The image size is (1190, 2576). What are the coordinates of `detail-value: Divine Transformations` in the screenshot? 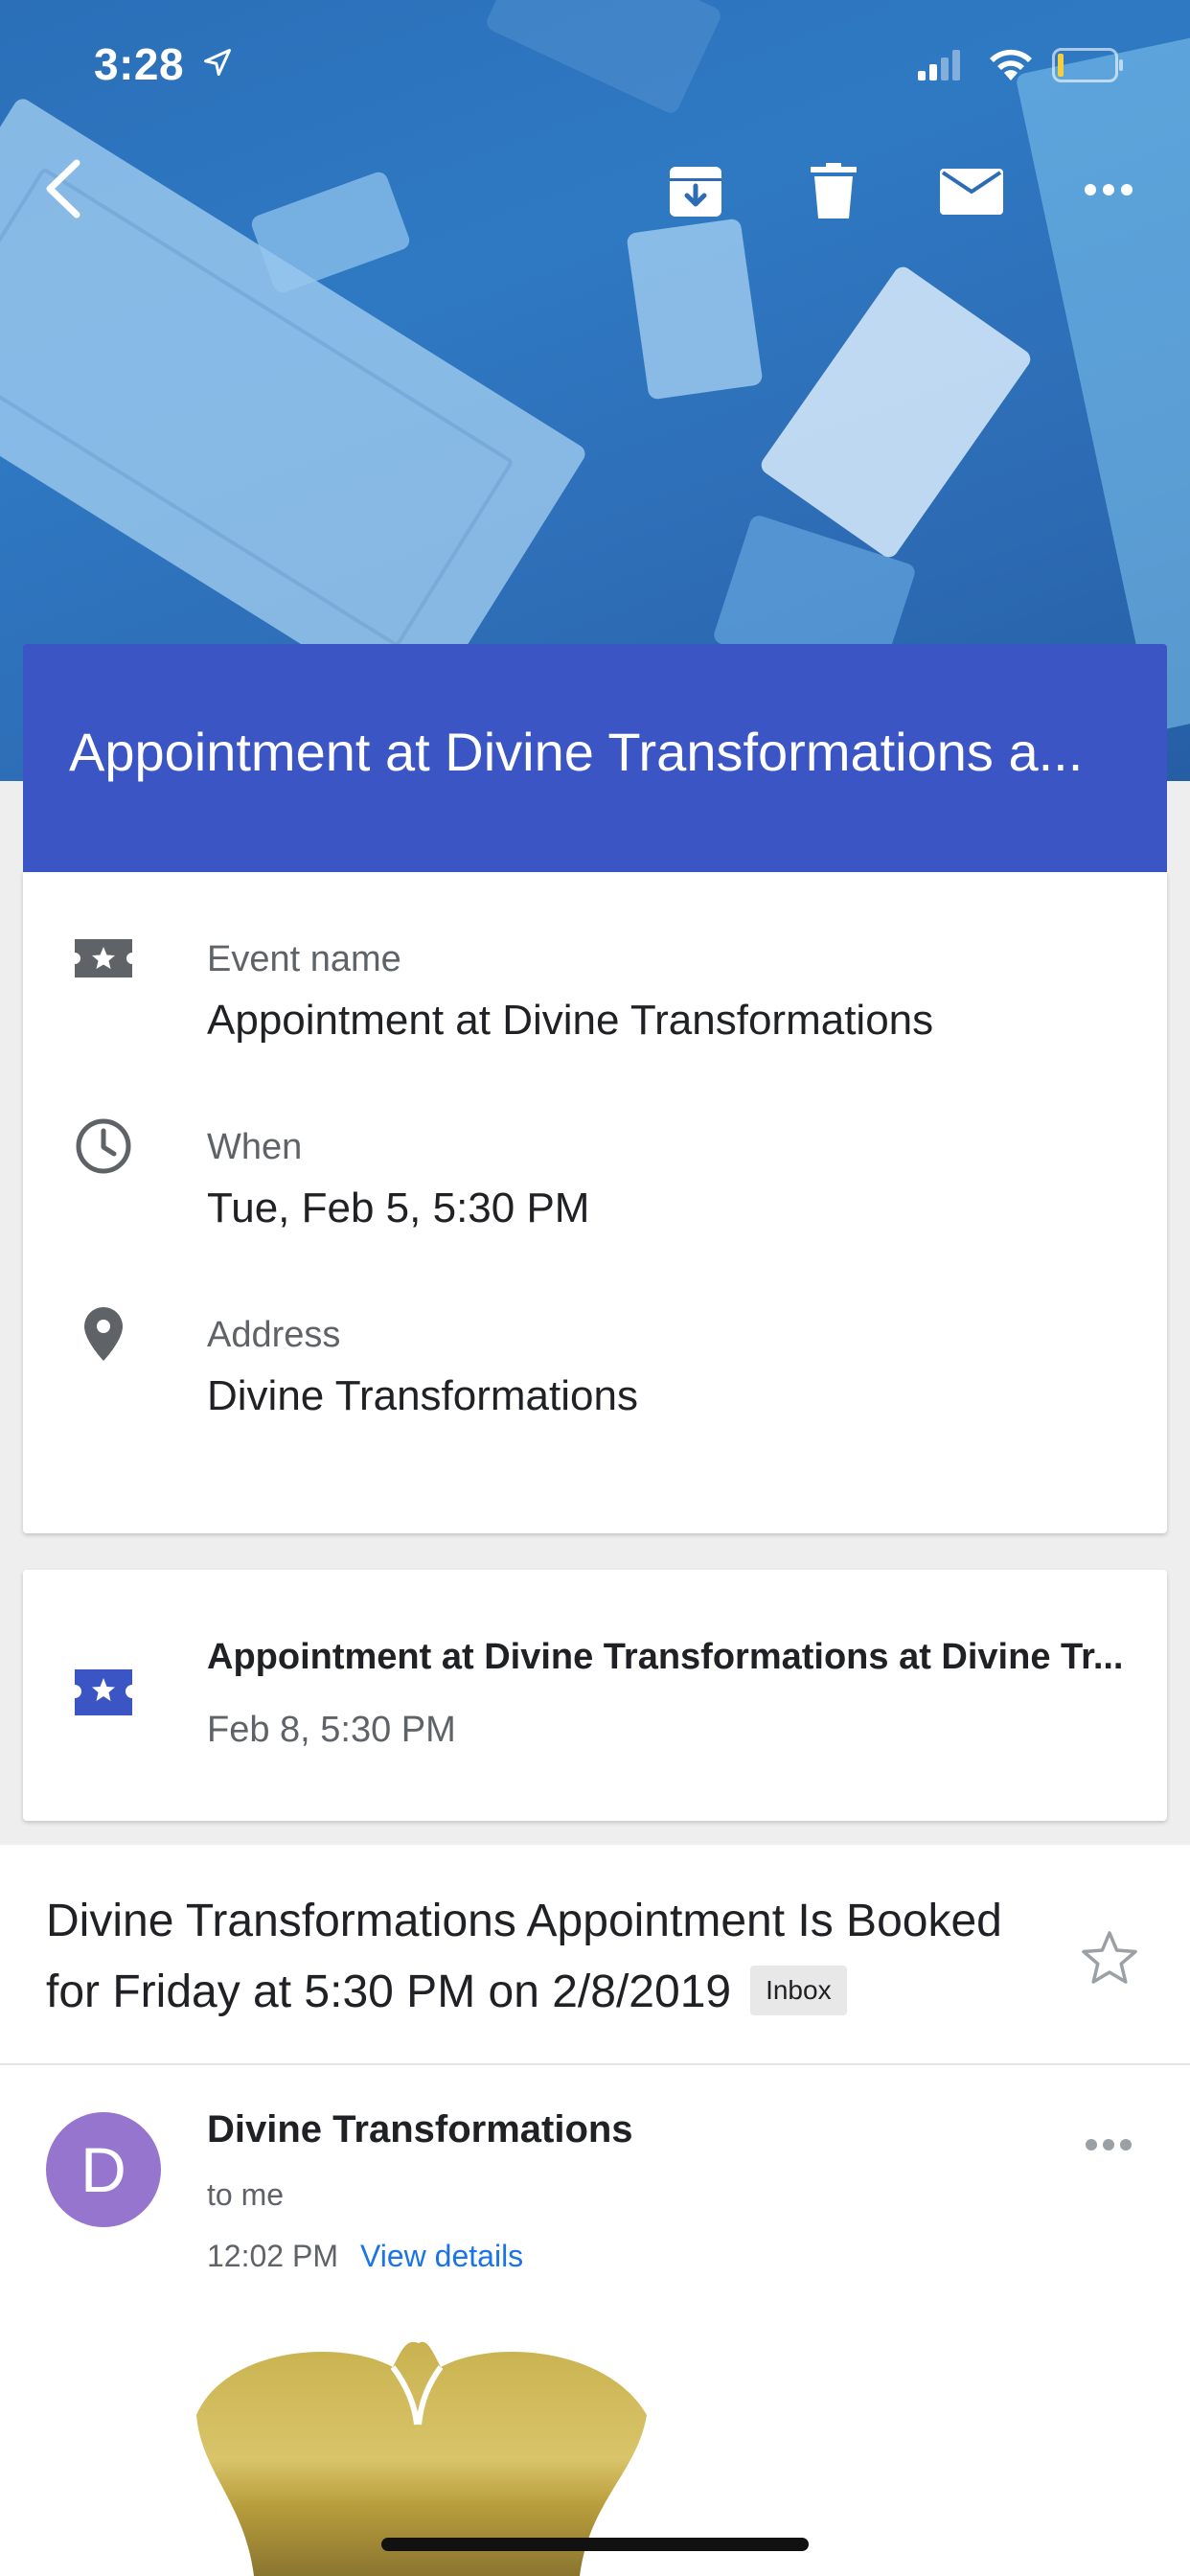 It's located at (422, 1395).